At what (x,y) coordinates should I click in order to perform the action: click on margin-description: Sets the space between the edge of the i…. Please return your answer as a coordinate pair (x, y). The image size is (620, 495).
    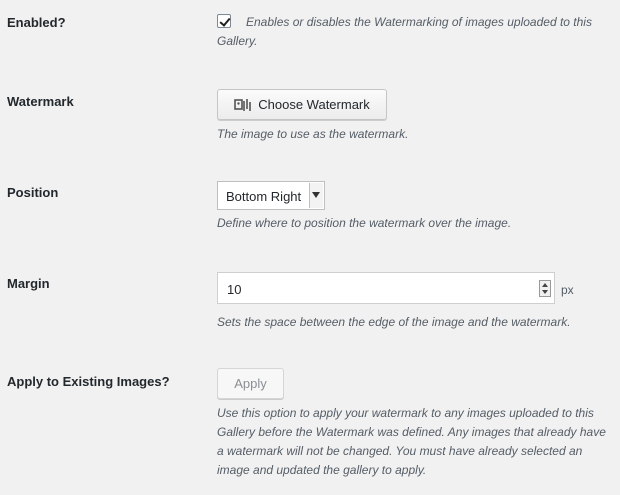
    Looking at the image, I should click on (394, 322).